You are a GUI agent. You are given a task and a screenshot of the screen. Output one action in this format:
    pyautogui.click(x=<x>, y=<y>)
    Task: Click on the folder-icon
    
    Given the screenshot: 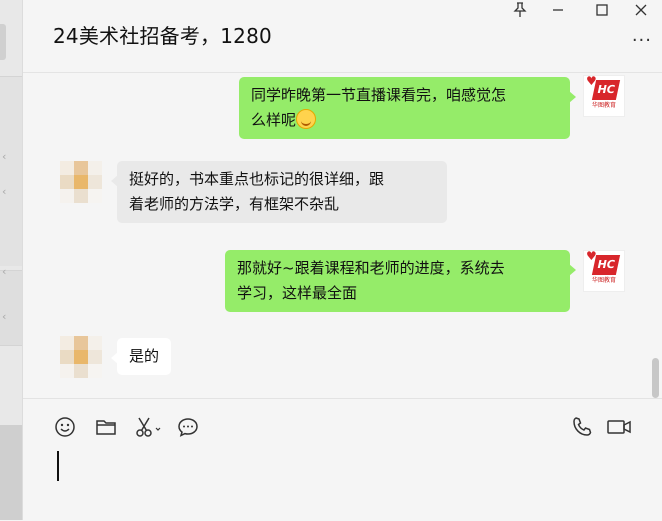 What is the action you would take?
    pyautogui.click(x=106, y=427)
    